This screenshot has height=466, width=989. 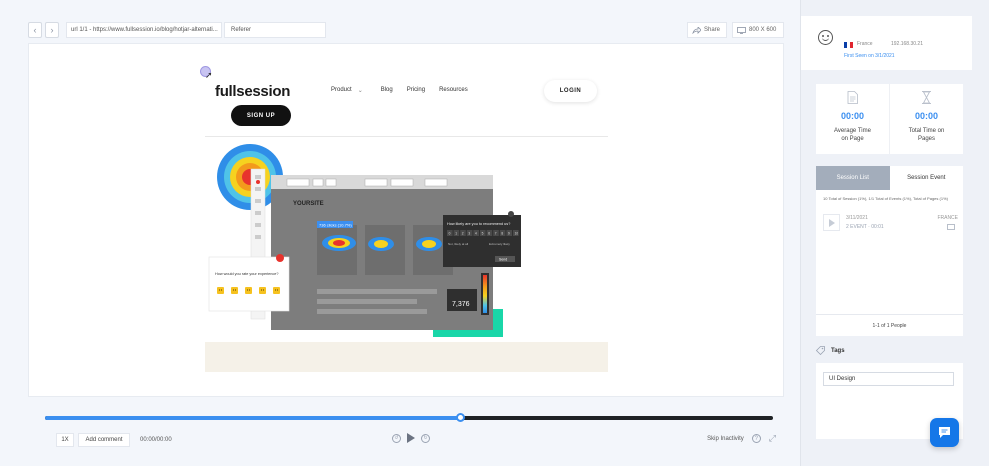 What do you see at coordinates (469, 234) in the screenshot?
I see `nps-score-label: 3` at bounding box center [469, 234].